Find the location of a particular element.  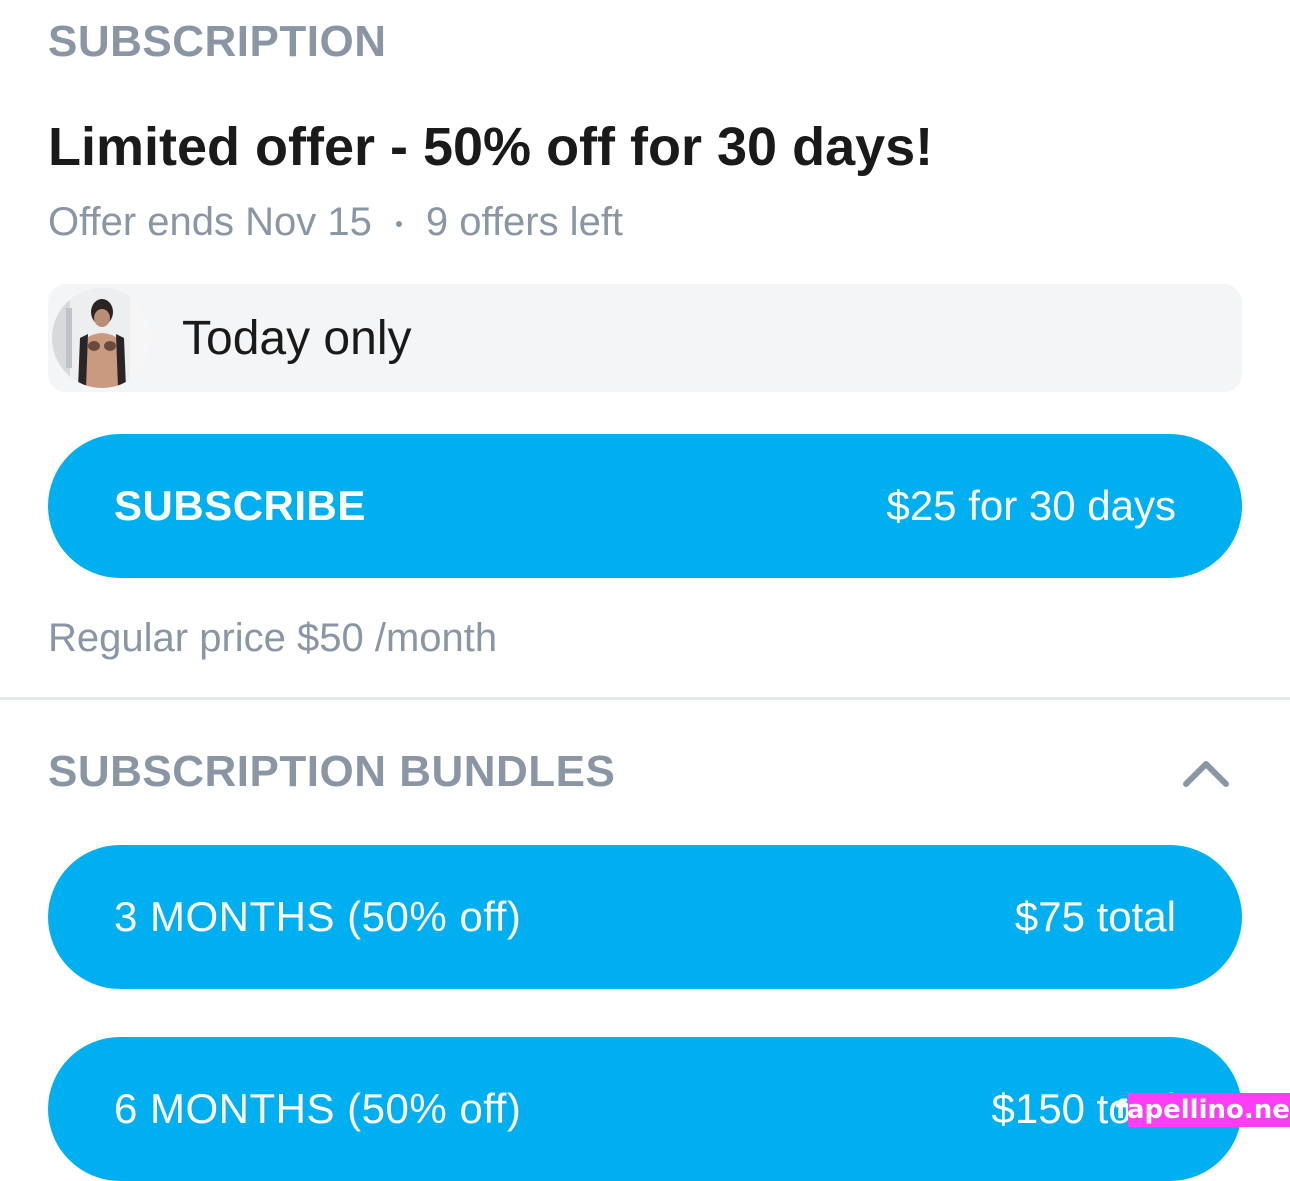

today-only-label: Today only is located at coordinates (297, 338).